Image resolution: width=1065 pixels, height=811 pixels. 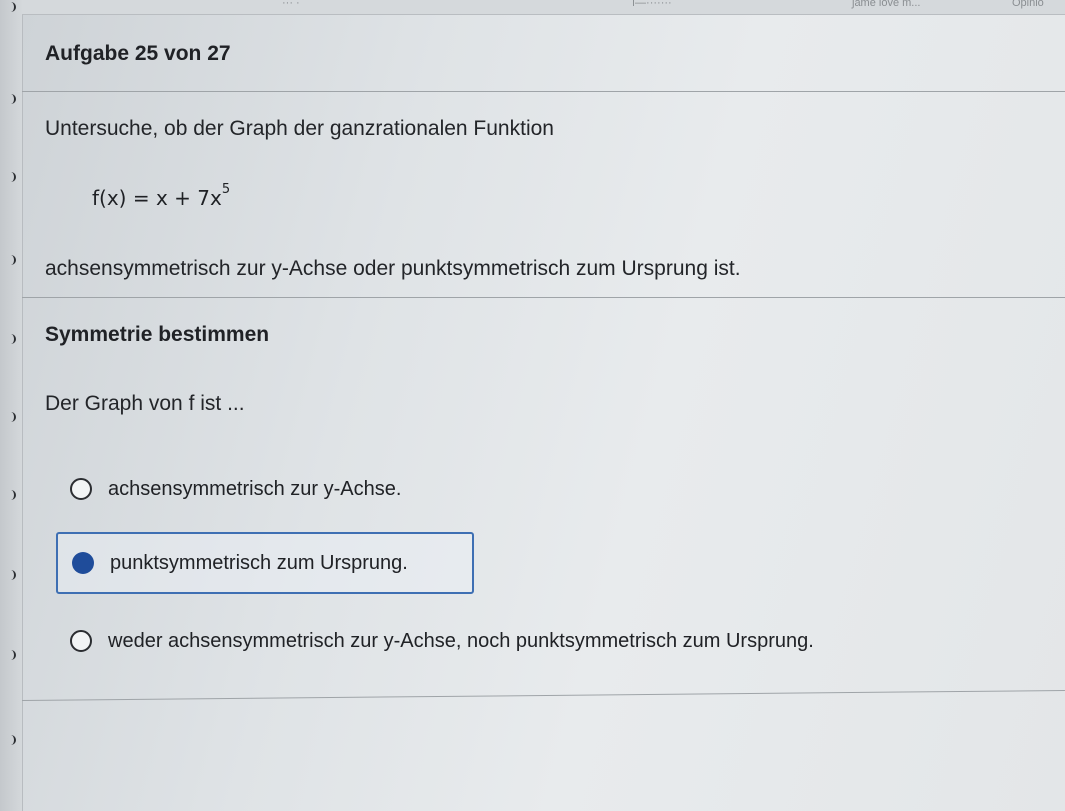 I want to click on section-title: Symmetrie bestimmen, so click(x=157, y=334).